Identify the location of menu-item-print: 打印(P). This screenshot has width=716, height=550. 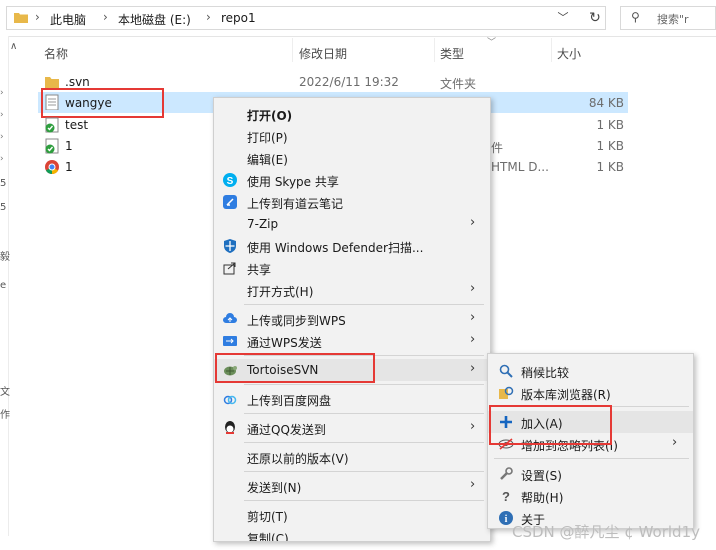
(352, 136).